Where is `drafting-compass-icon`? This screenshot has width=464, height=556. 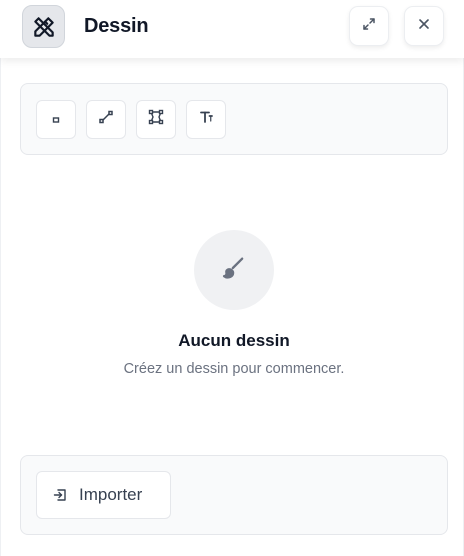 drafting-compass-icon is located at coordinates (43, 26).